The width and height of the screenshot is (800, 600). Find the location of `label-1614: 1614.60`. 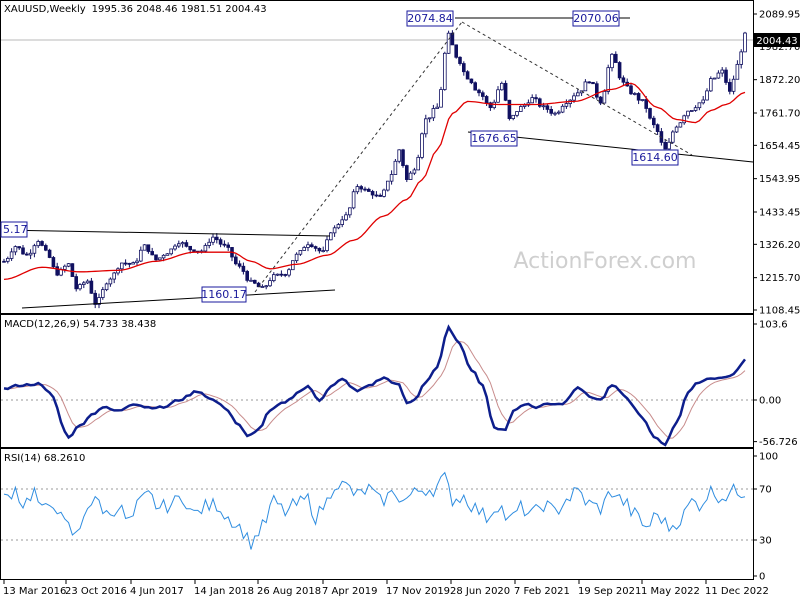

label-1614: 1614.60 is located at coordinates (655, 157).